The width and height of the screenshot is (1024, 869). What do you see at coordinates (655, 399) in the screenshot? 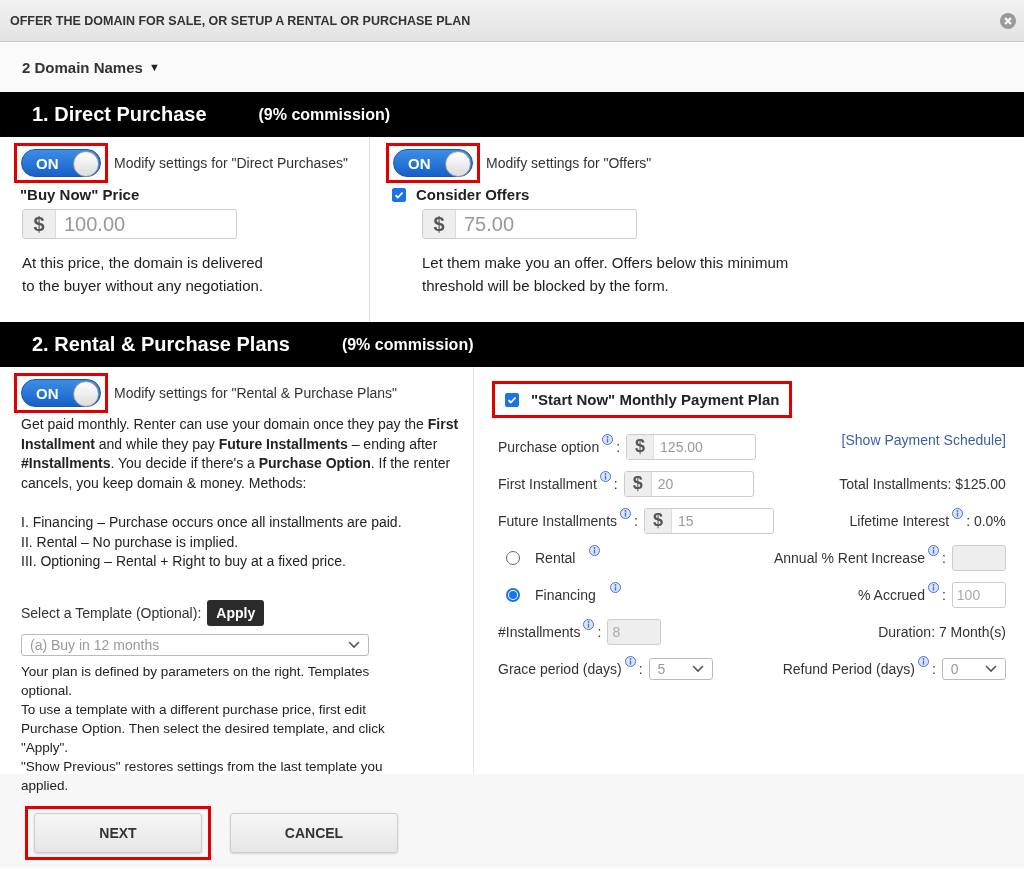
I see `plan-title: "Start Now" Monthly Payment Plan` at bounding box center [655, 399].